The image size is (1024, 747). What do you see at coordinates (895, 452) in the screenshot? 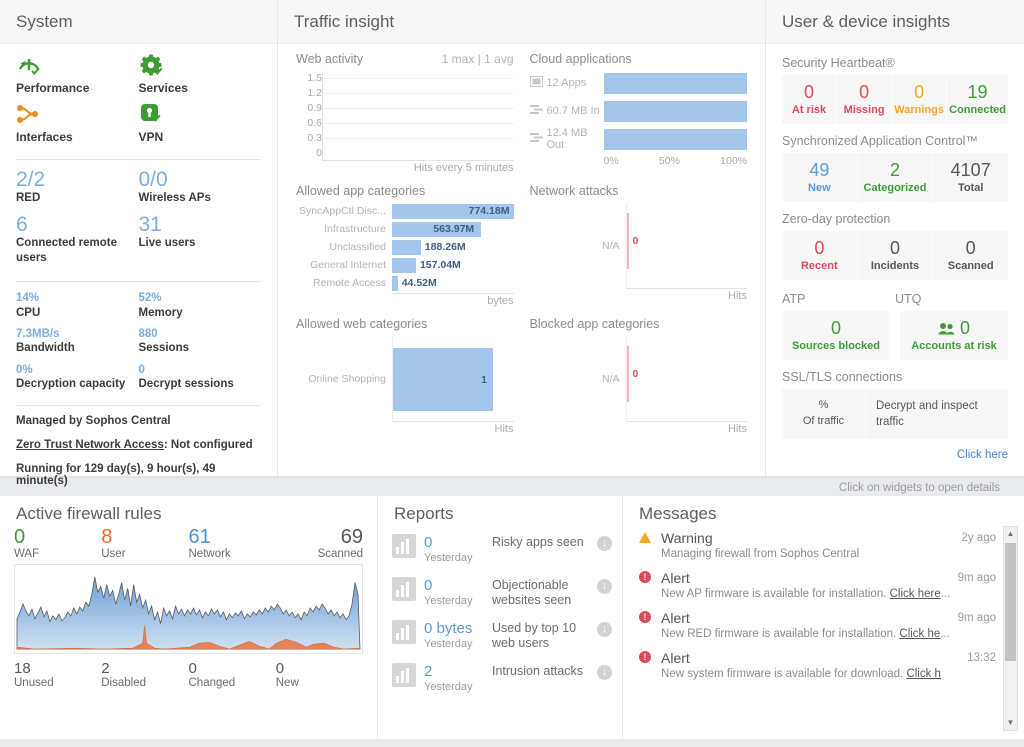
I see `ssl-click-here-link: Click here` at bounding box center [895, 452].